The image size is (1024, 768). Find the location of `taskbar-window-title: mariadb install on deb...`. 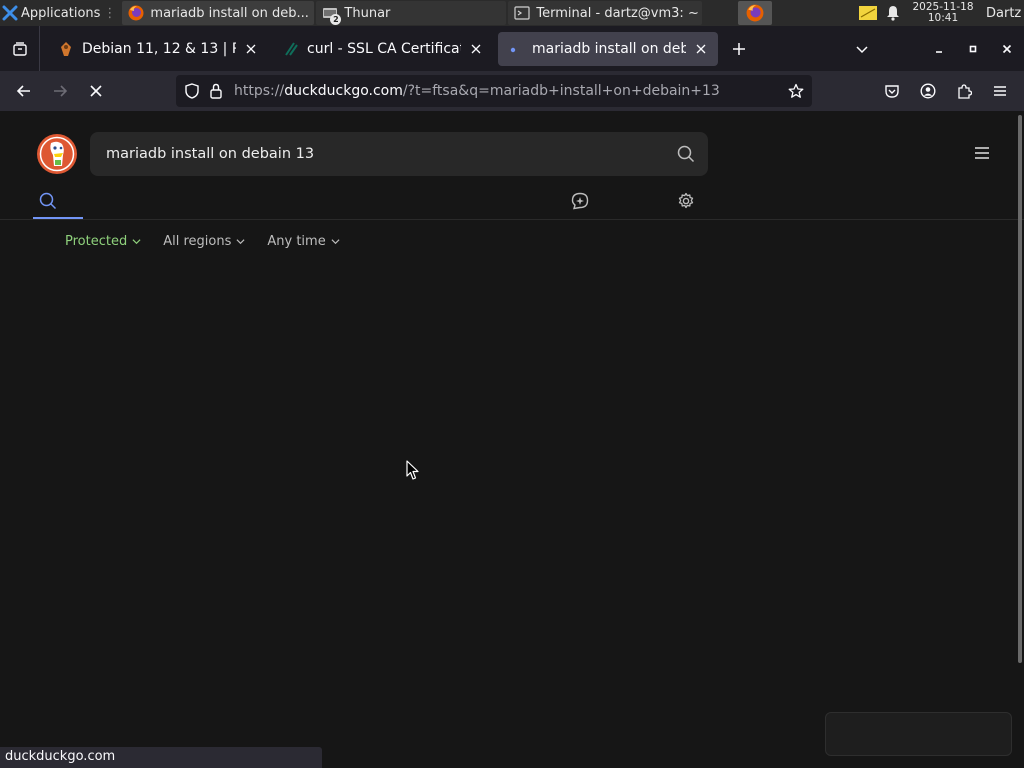

taskbar-window-title: mariadb install on deb... is located at coordinates (229, 13).